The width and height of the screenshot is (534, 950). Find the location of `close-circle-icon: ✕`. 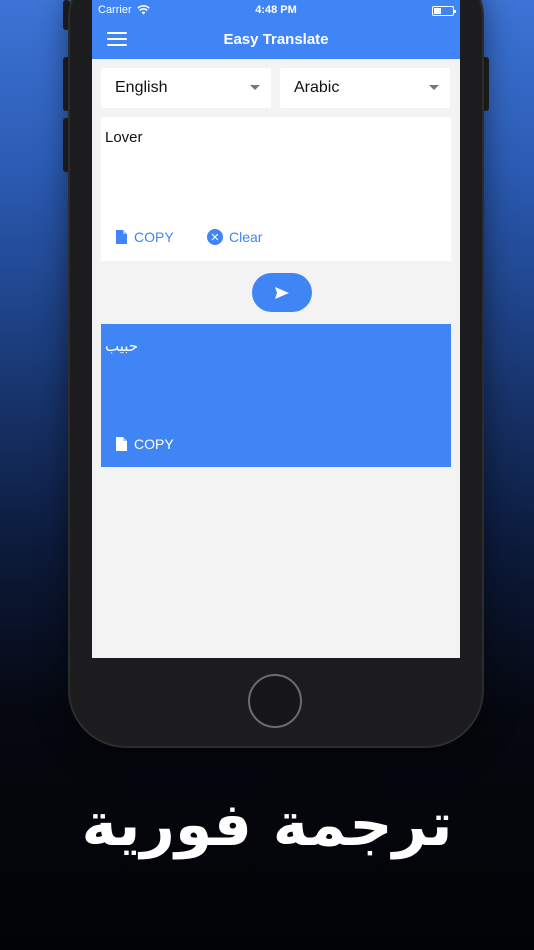

close-circle-icon: ✕ is located at coordinates (215, 237).